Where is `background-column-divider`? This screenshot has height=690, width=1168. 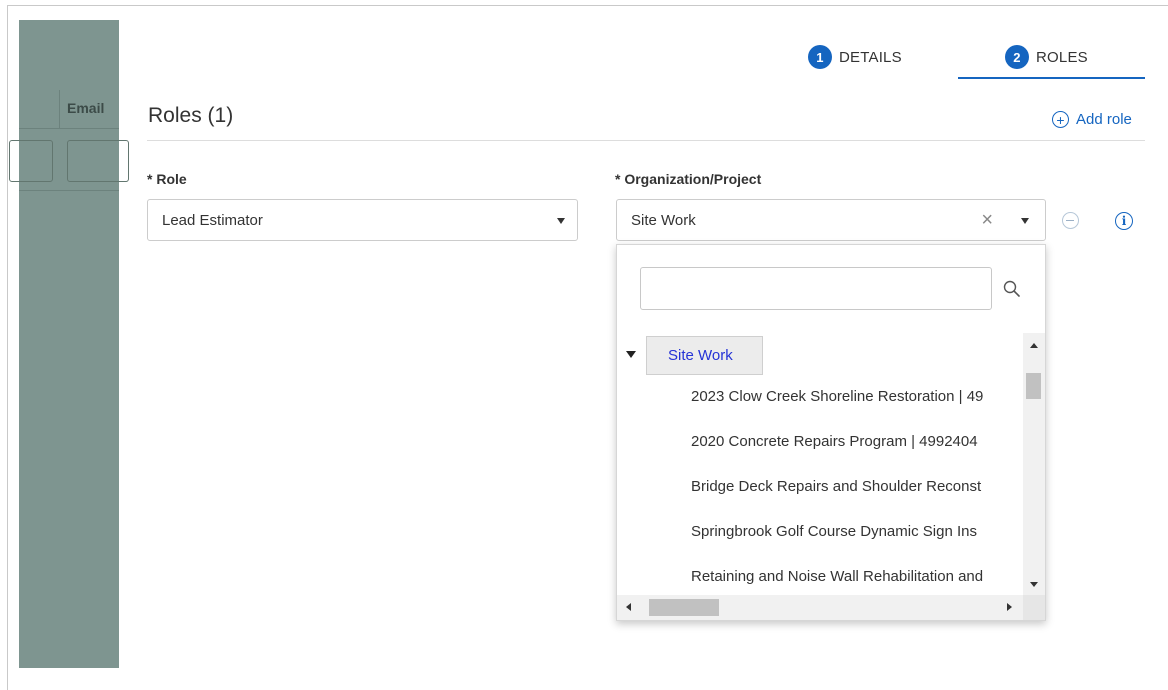
background-column-divider is located at coordinates (59, 109).